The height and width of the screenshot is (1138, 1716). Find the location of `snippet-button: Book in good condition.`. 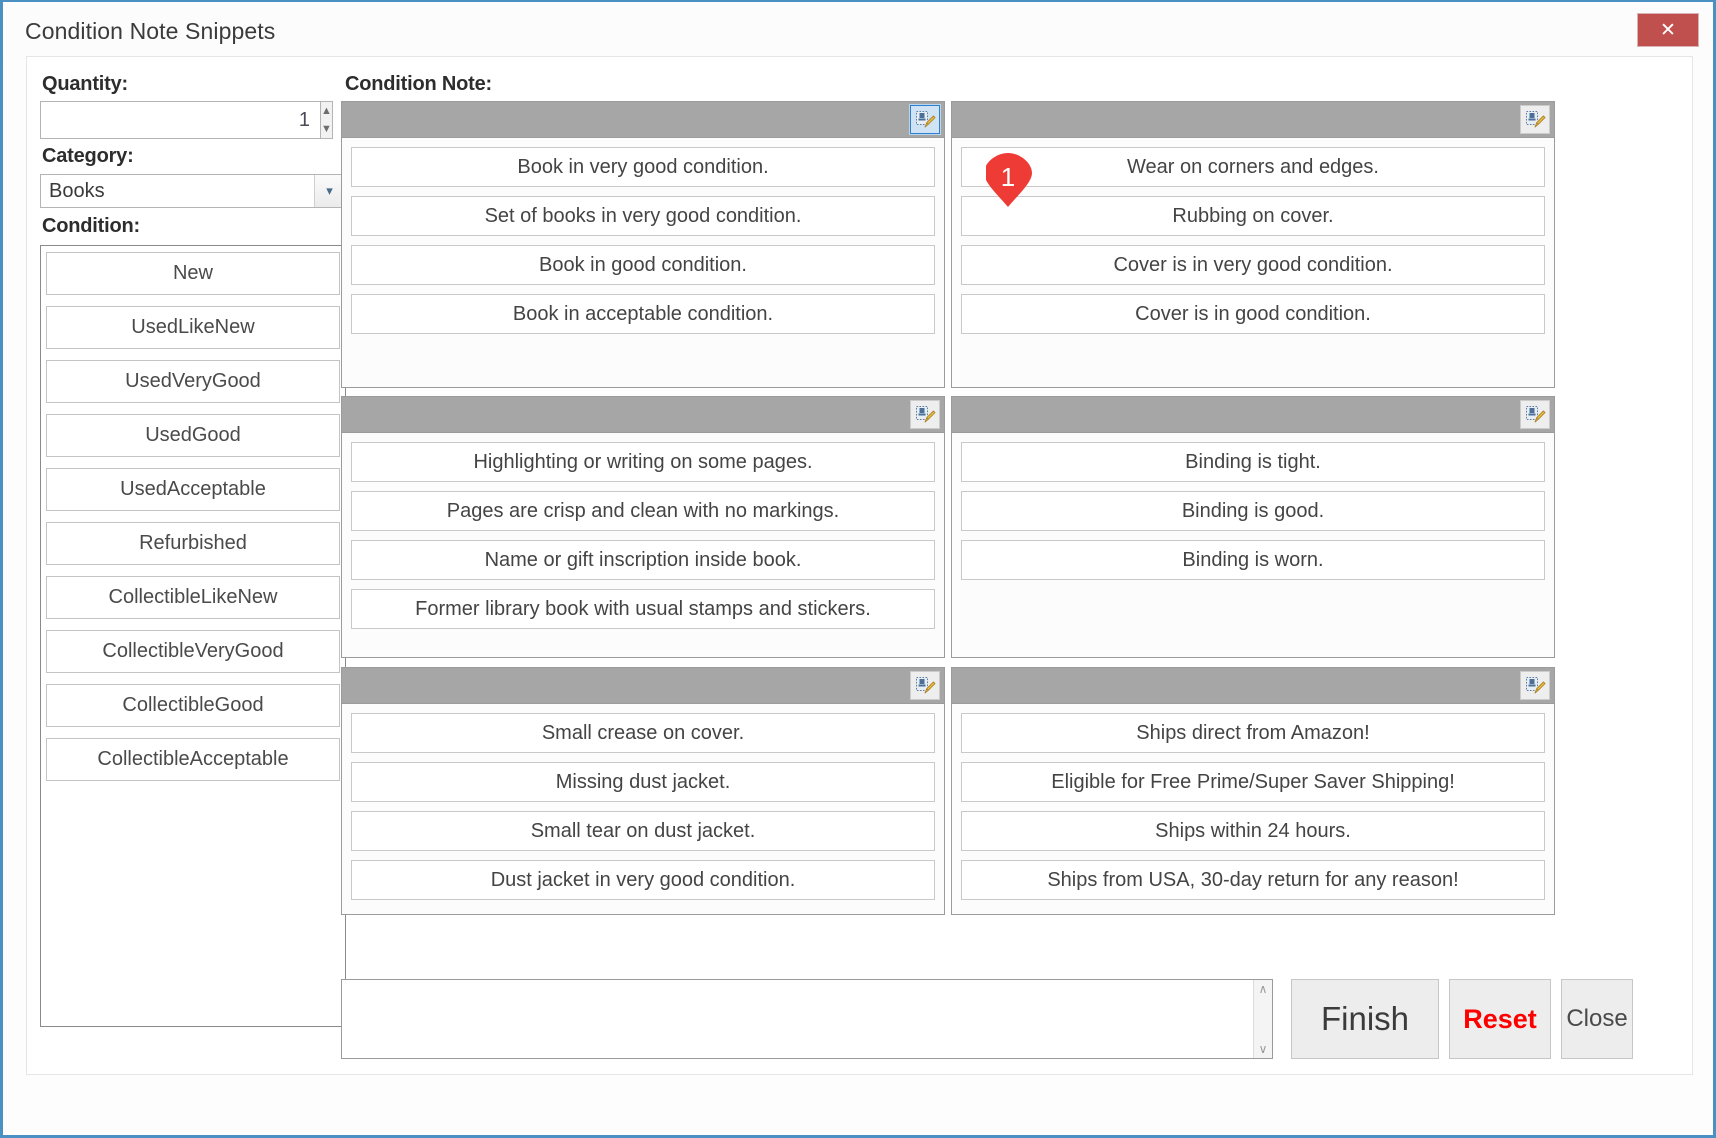

snippet-button: Book in good condition. is located at coordinates (643, 265).